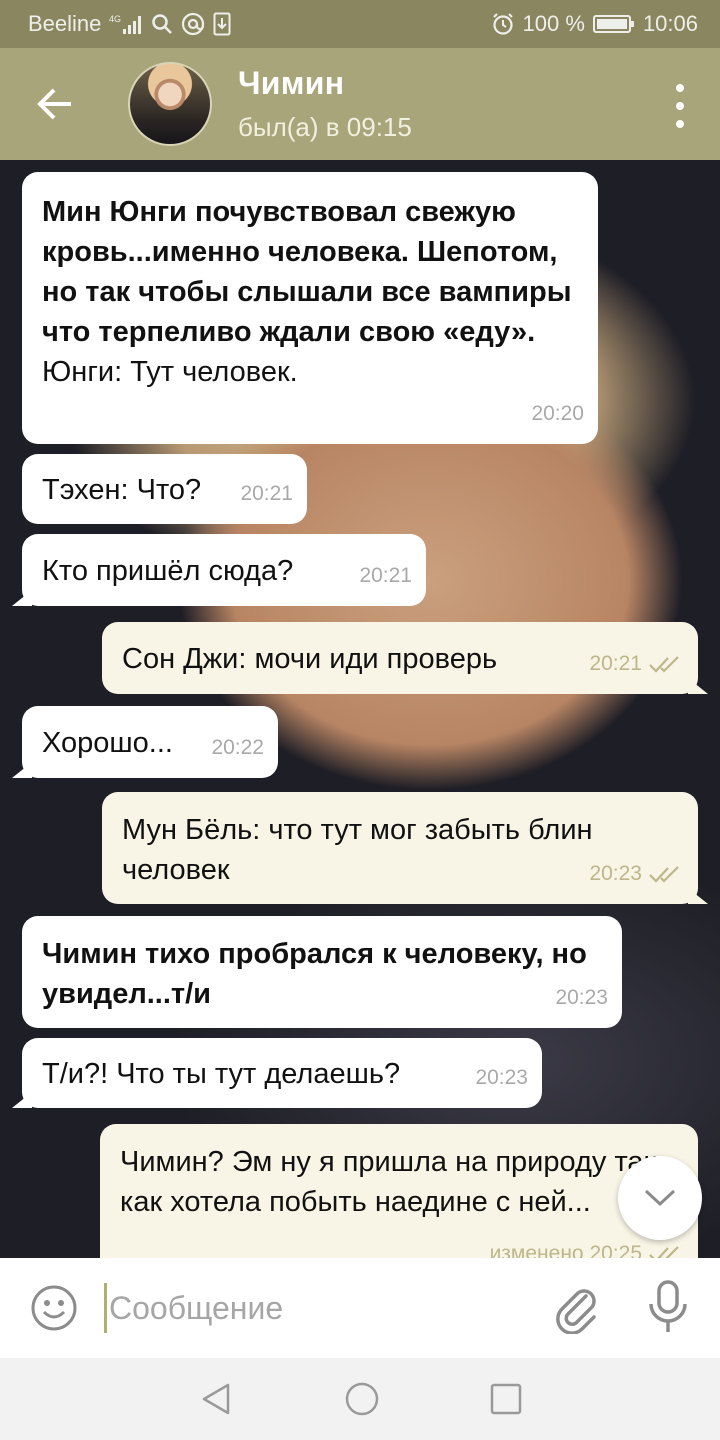 The width and height of the screenshot is (720, 1440). Describe the element at coordinates (222, 24) in the screenshot. I see `download-icon` at that location.